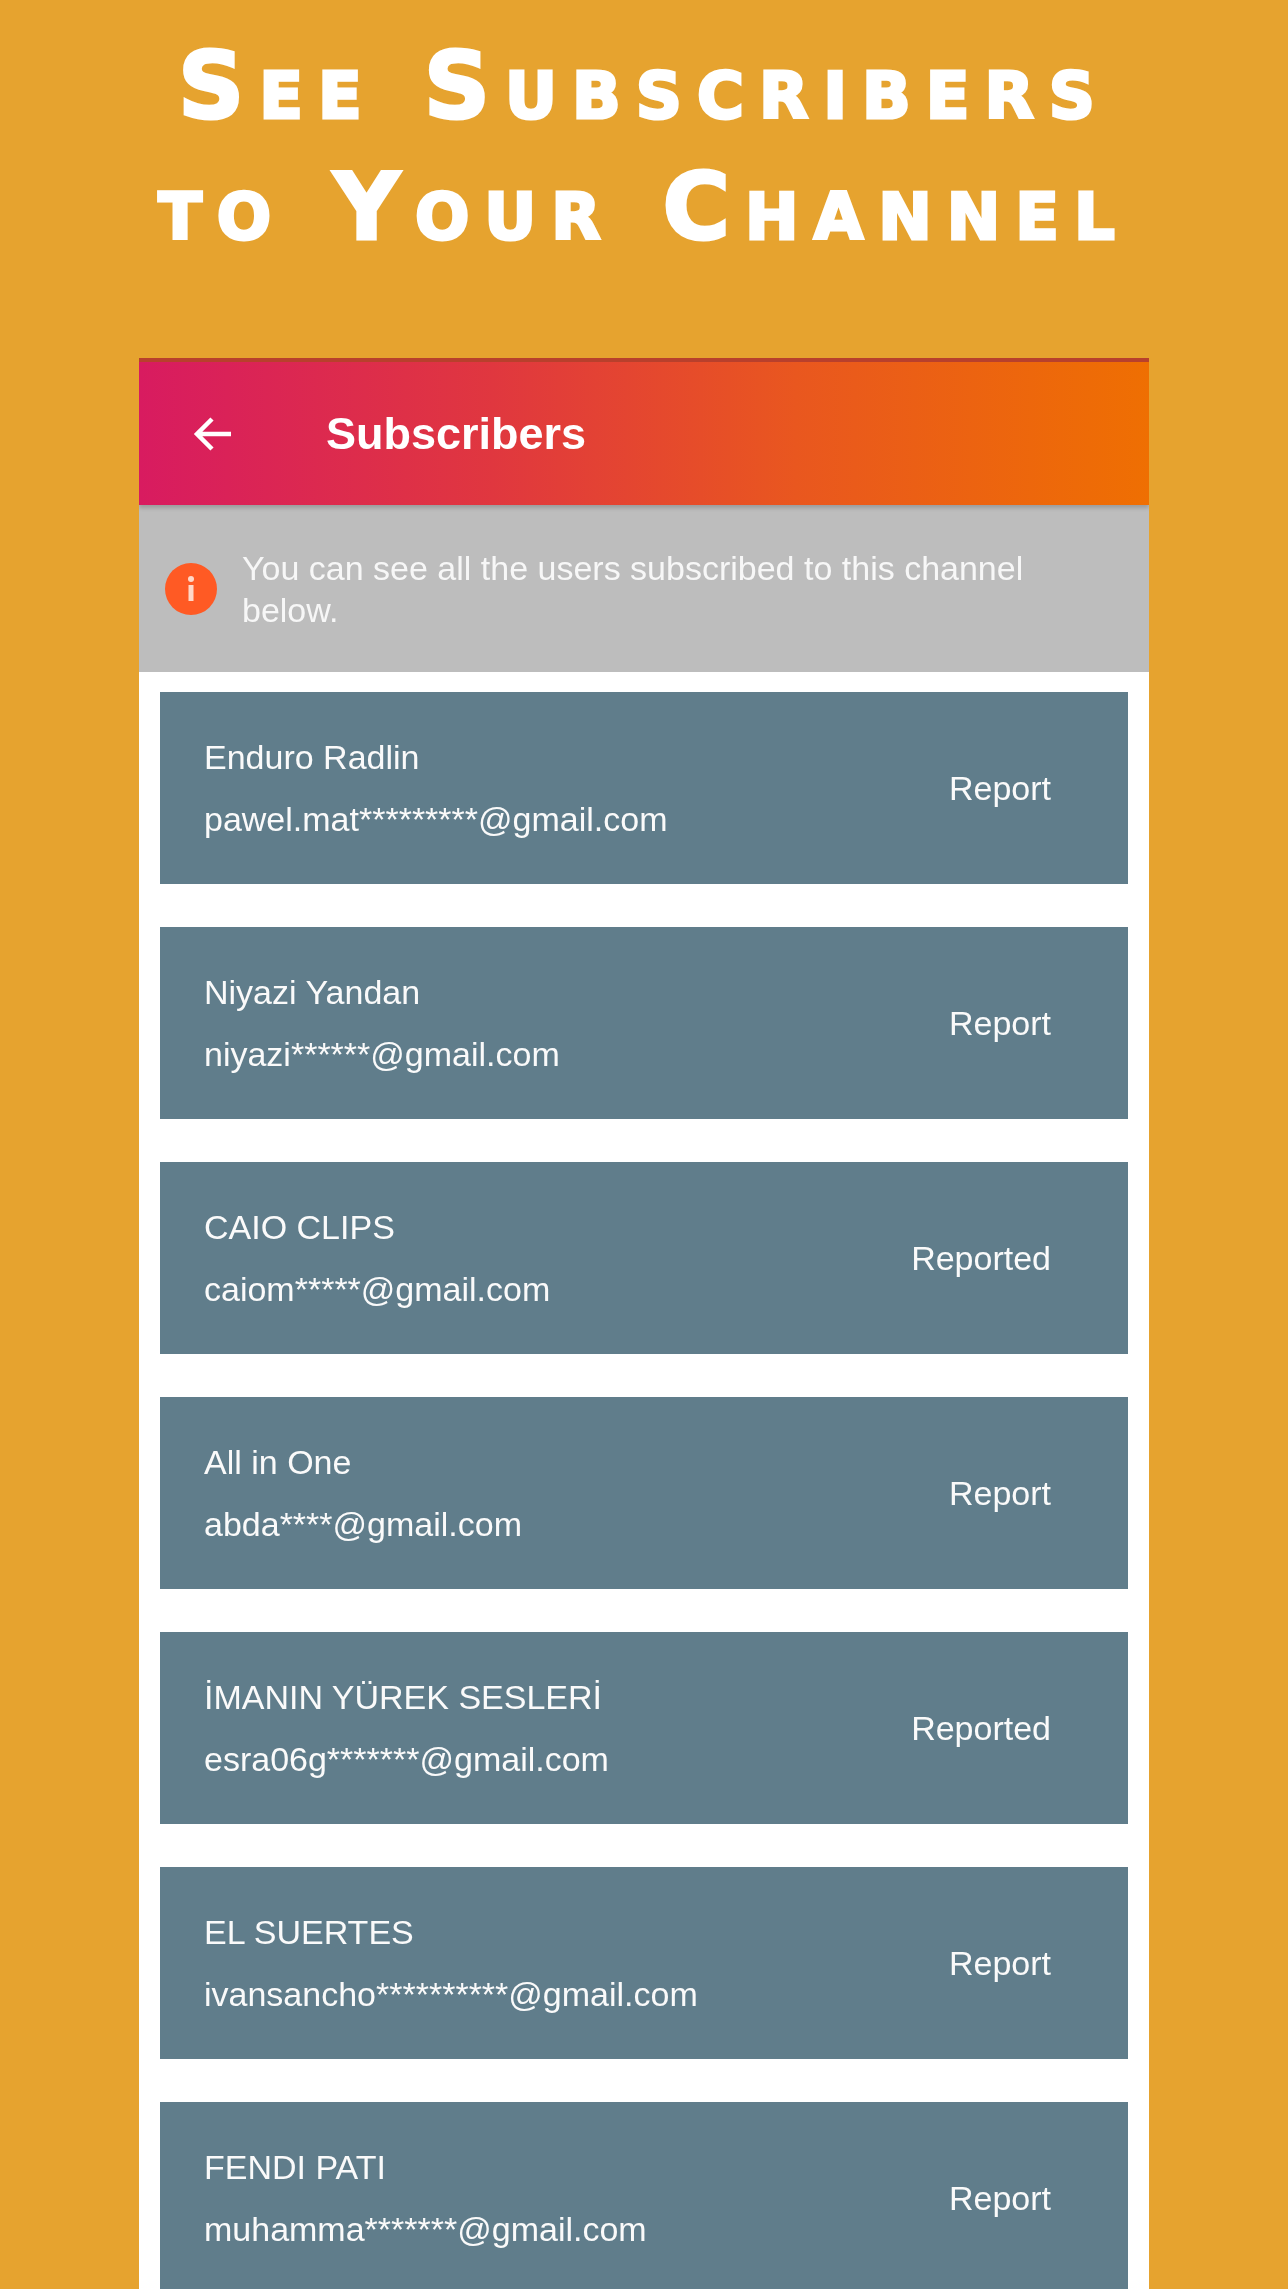 The width and height of the screenshot is (1288, 2289). I want to click on subscriber-email: niyazi******@gmail.com, so click(382, 1054).